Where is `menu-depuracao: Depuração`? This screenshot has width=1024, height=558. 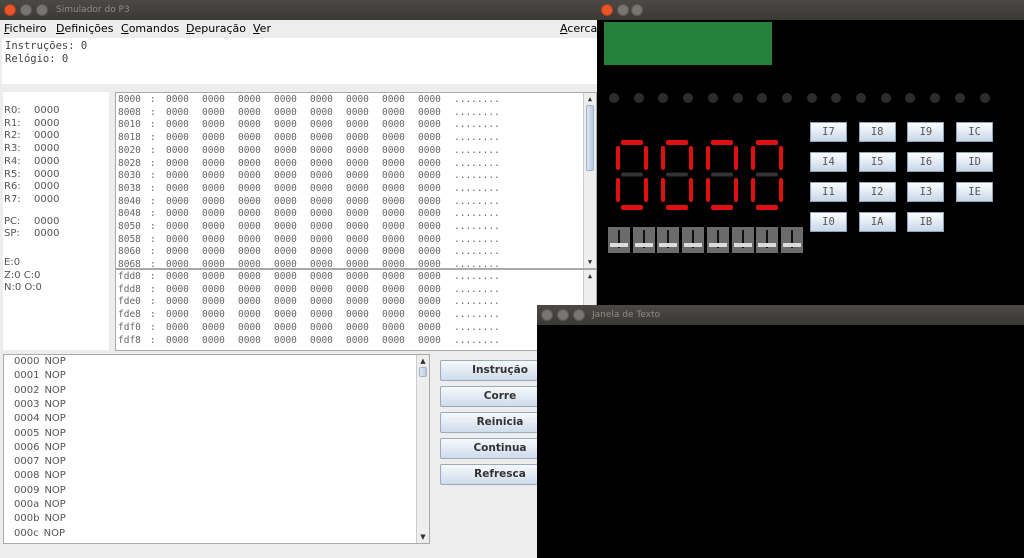 menu-depuracao: Depuração is located at coordinates (216, 29).